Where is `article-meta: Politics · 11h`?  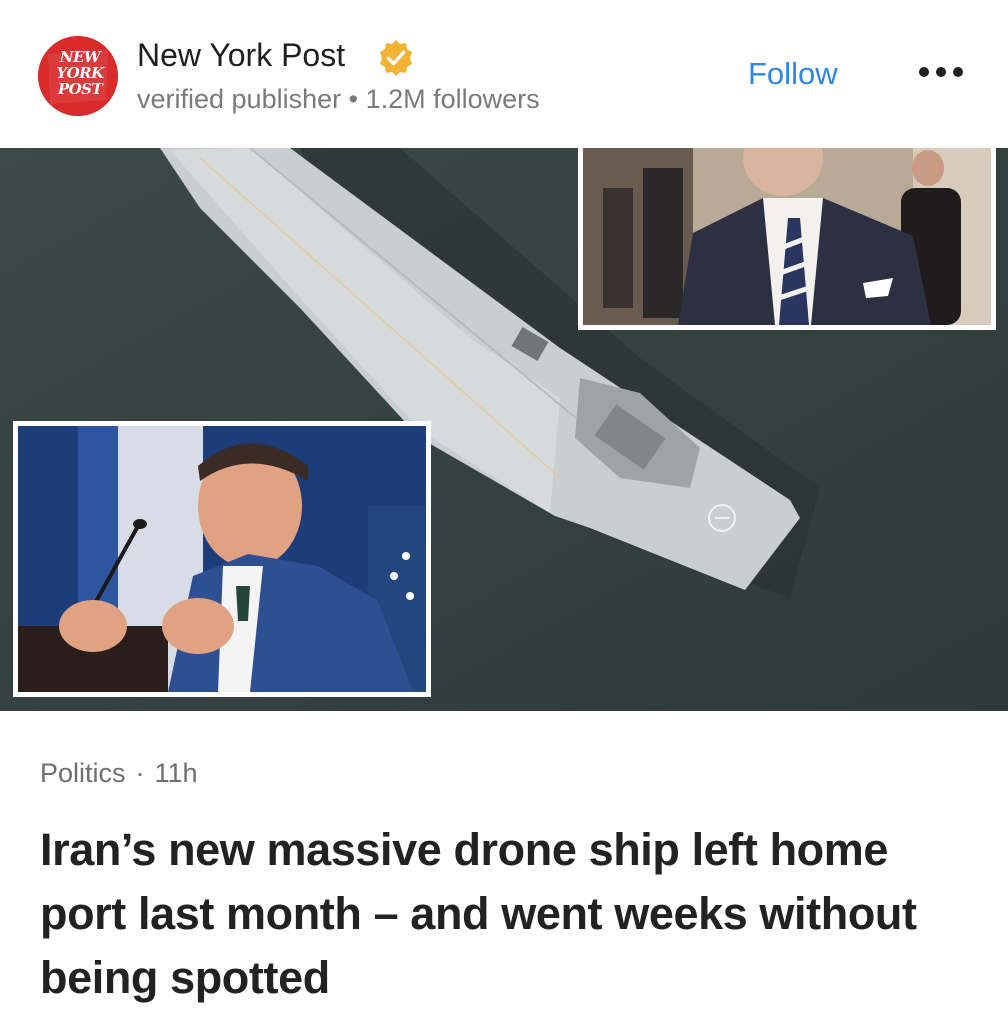 article-meta: Politics · 11h is located at coordinates (119, 773).